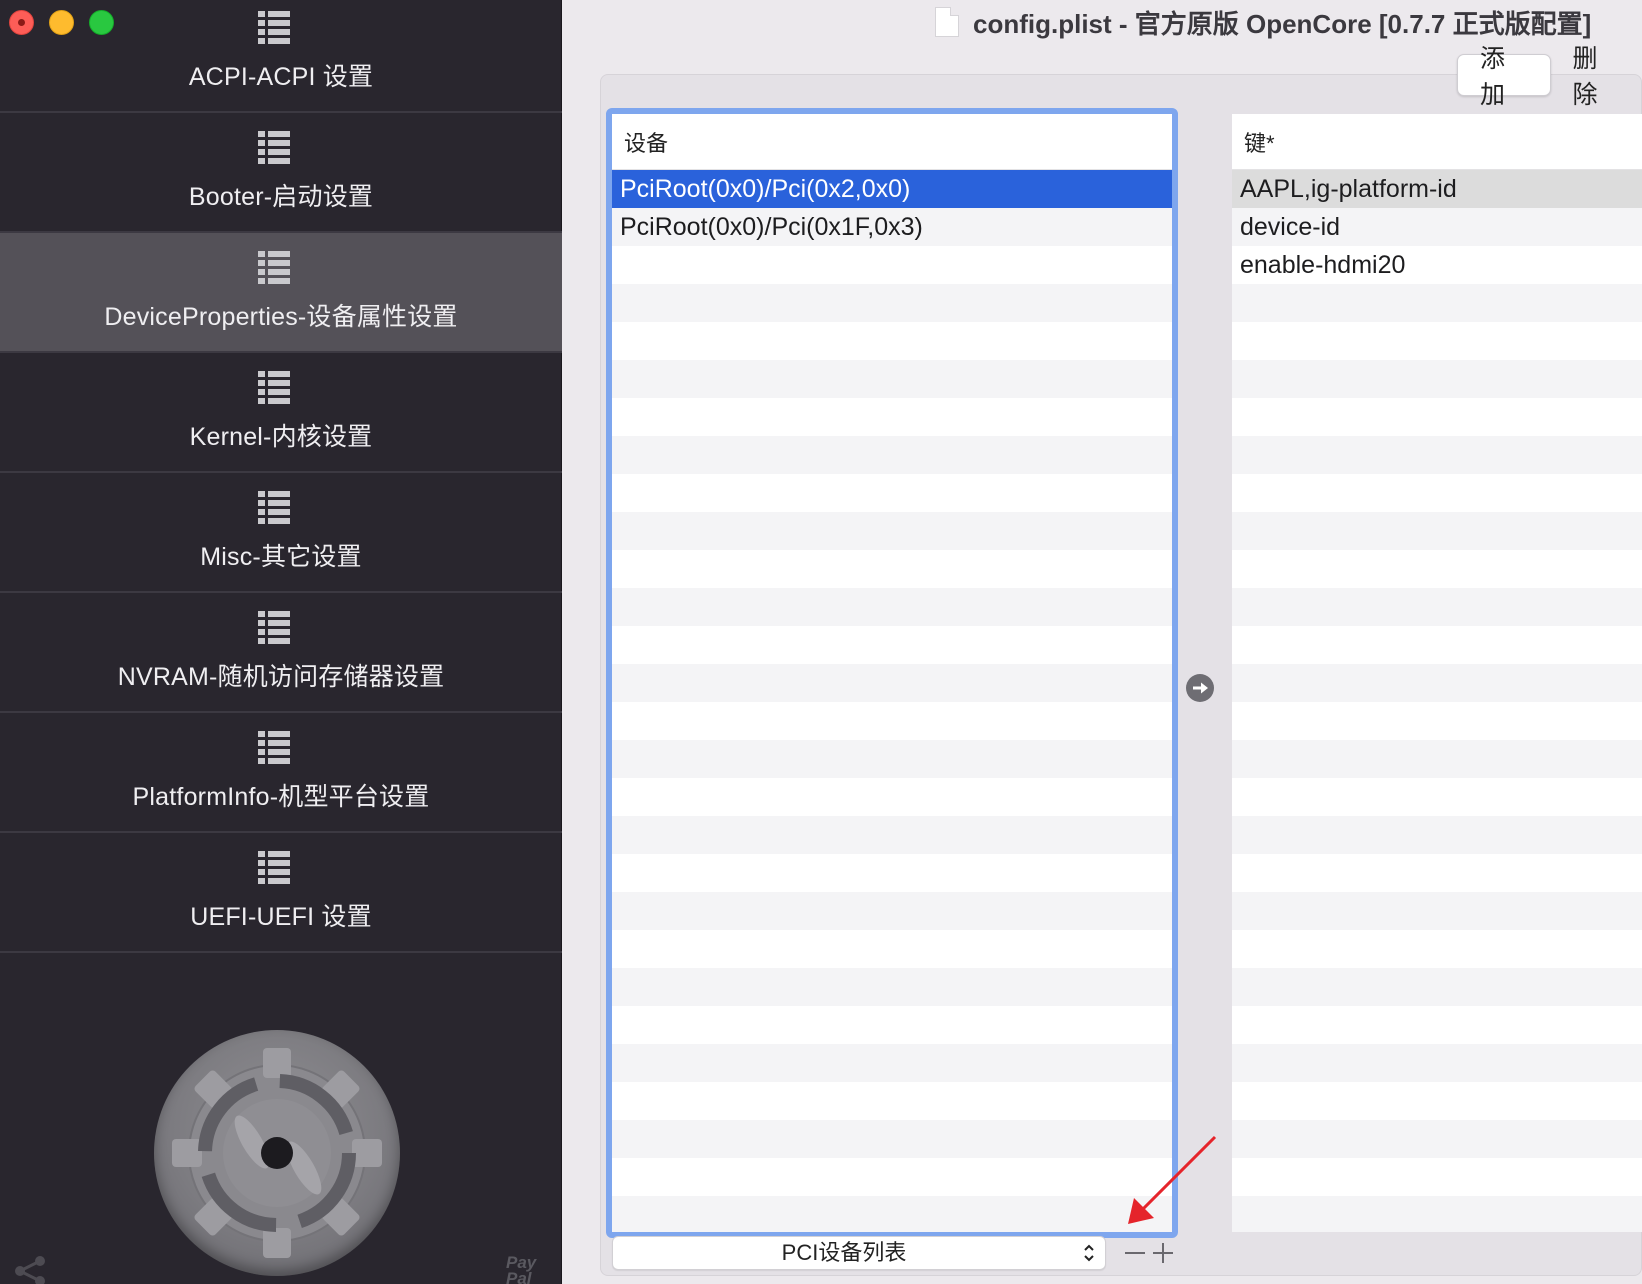 The height and width of the screenshot is (1284, 1642). I want to click on sidebar-item-label: NVRAM-随机访问存储器设置, so click(281, 677).